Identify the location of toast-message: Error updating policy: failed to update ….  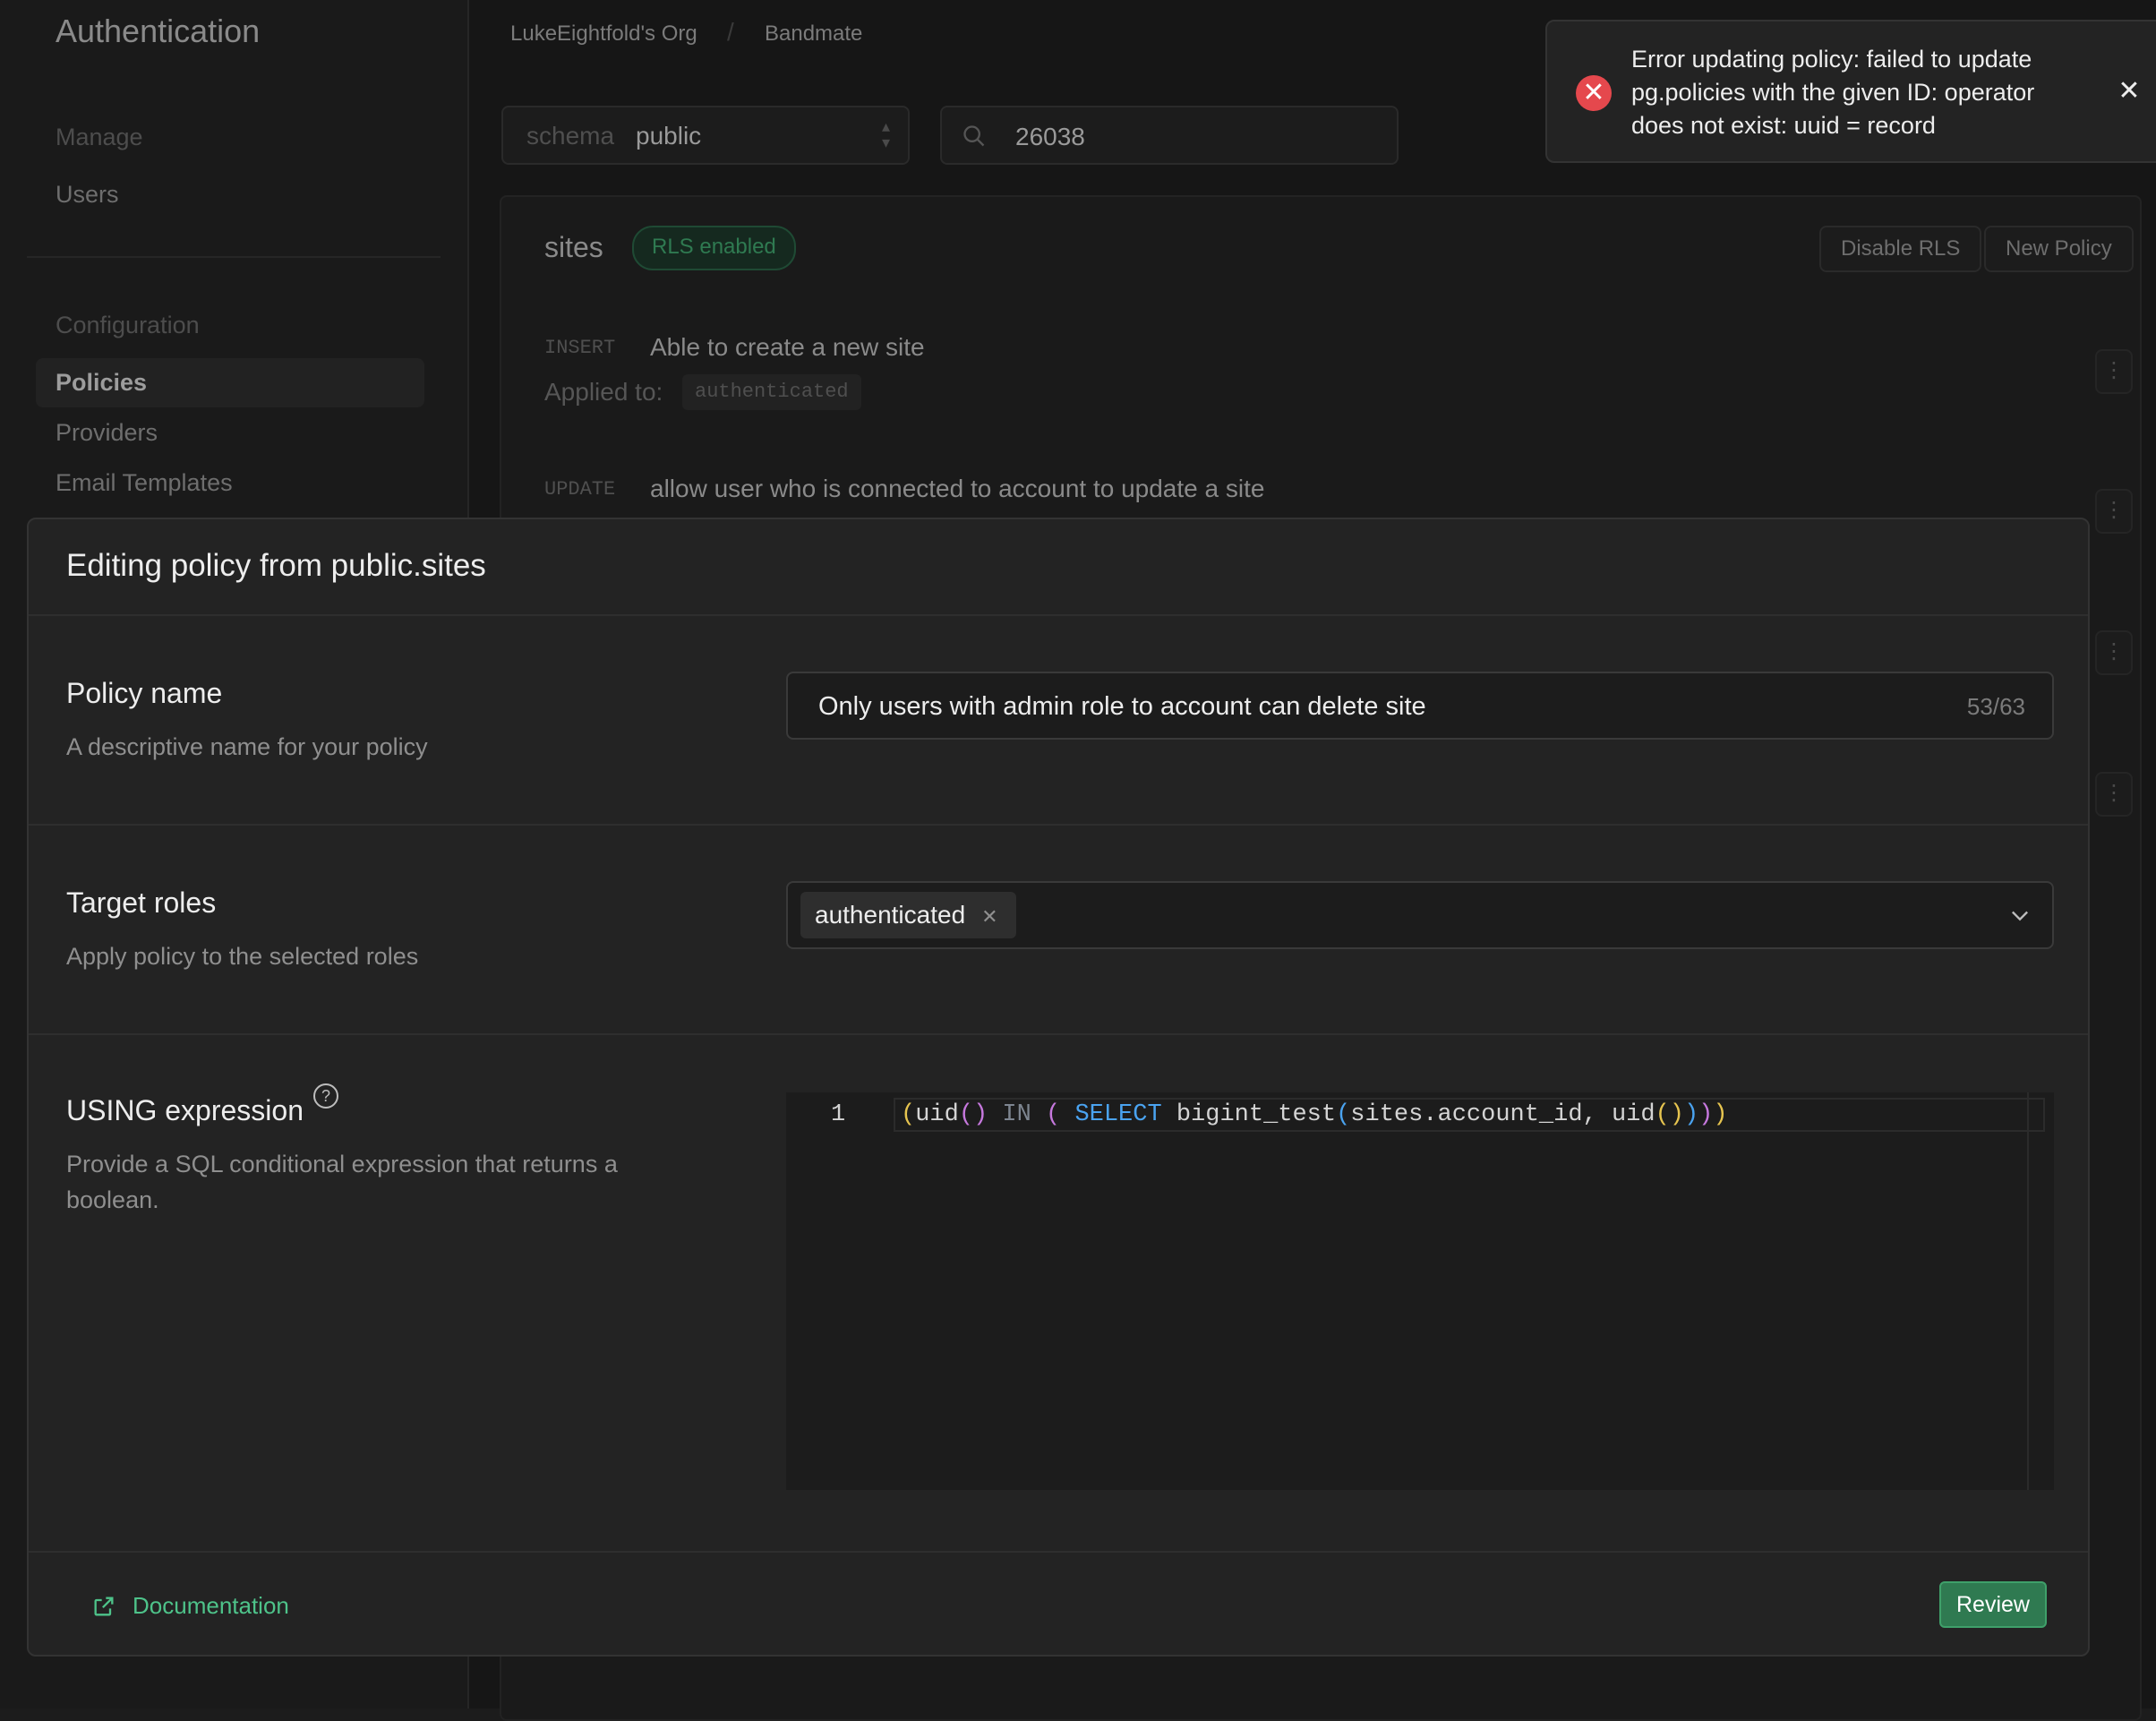
(1833, 92).